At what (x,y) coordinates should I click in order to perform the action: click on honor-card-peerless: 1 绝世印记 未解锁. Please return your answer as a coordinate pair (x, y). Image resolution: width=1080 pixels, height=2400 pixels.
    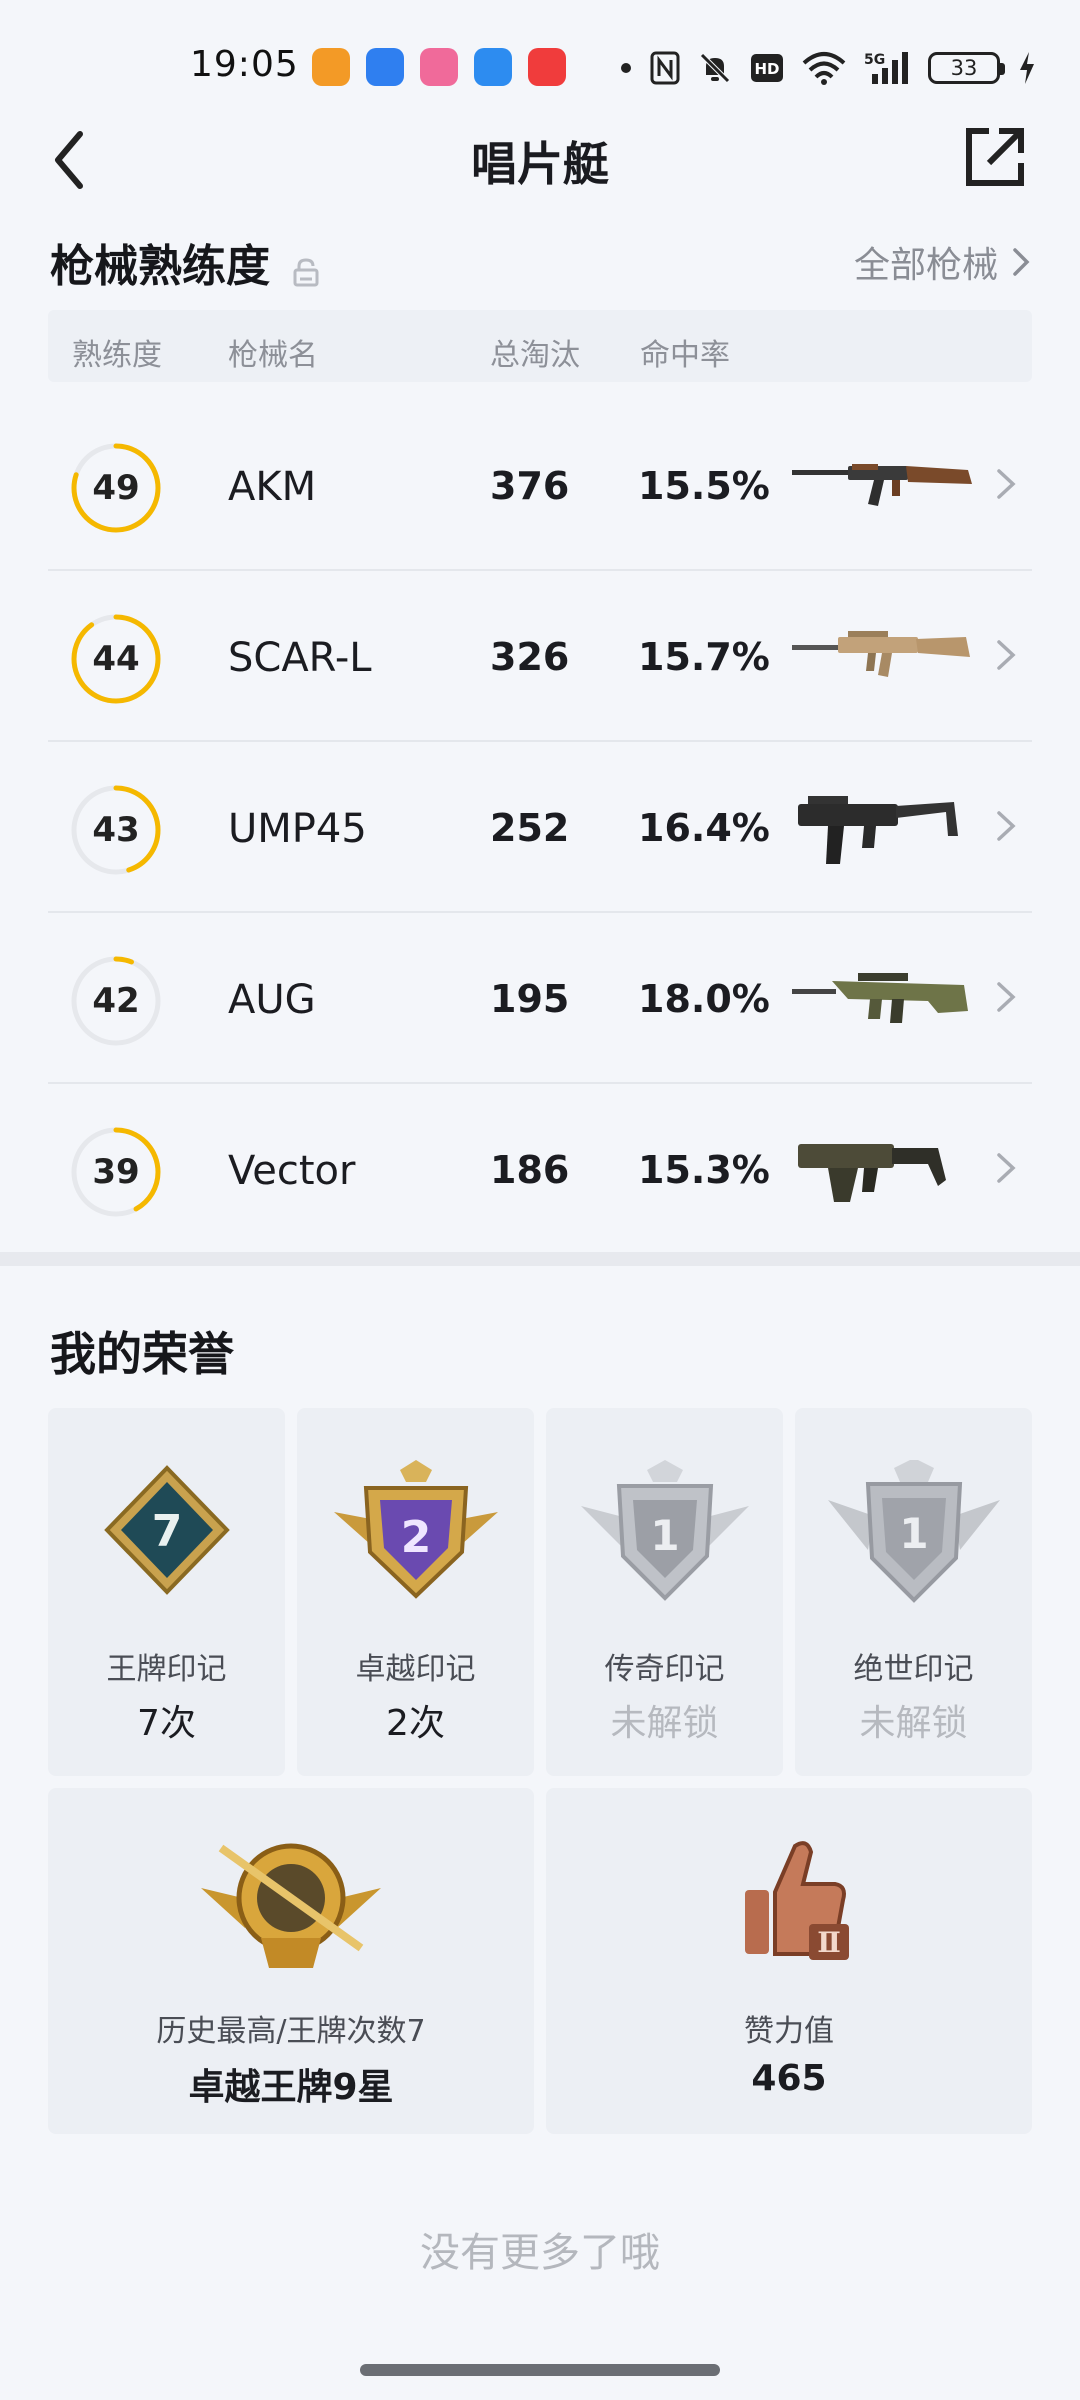
    Looking at the image, I should click on (913, 1592).